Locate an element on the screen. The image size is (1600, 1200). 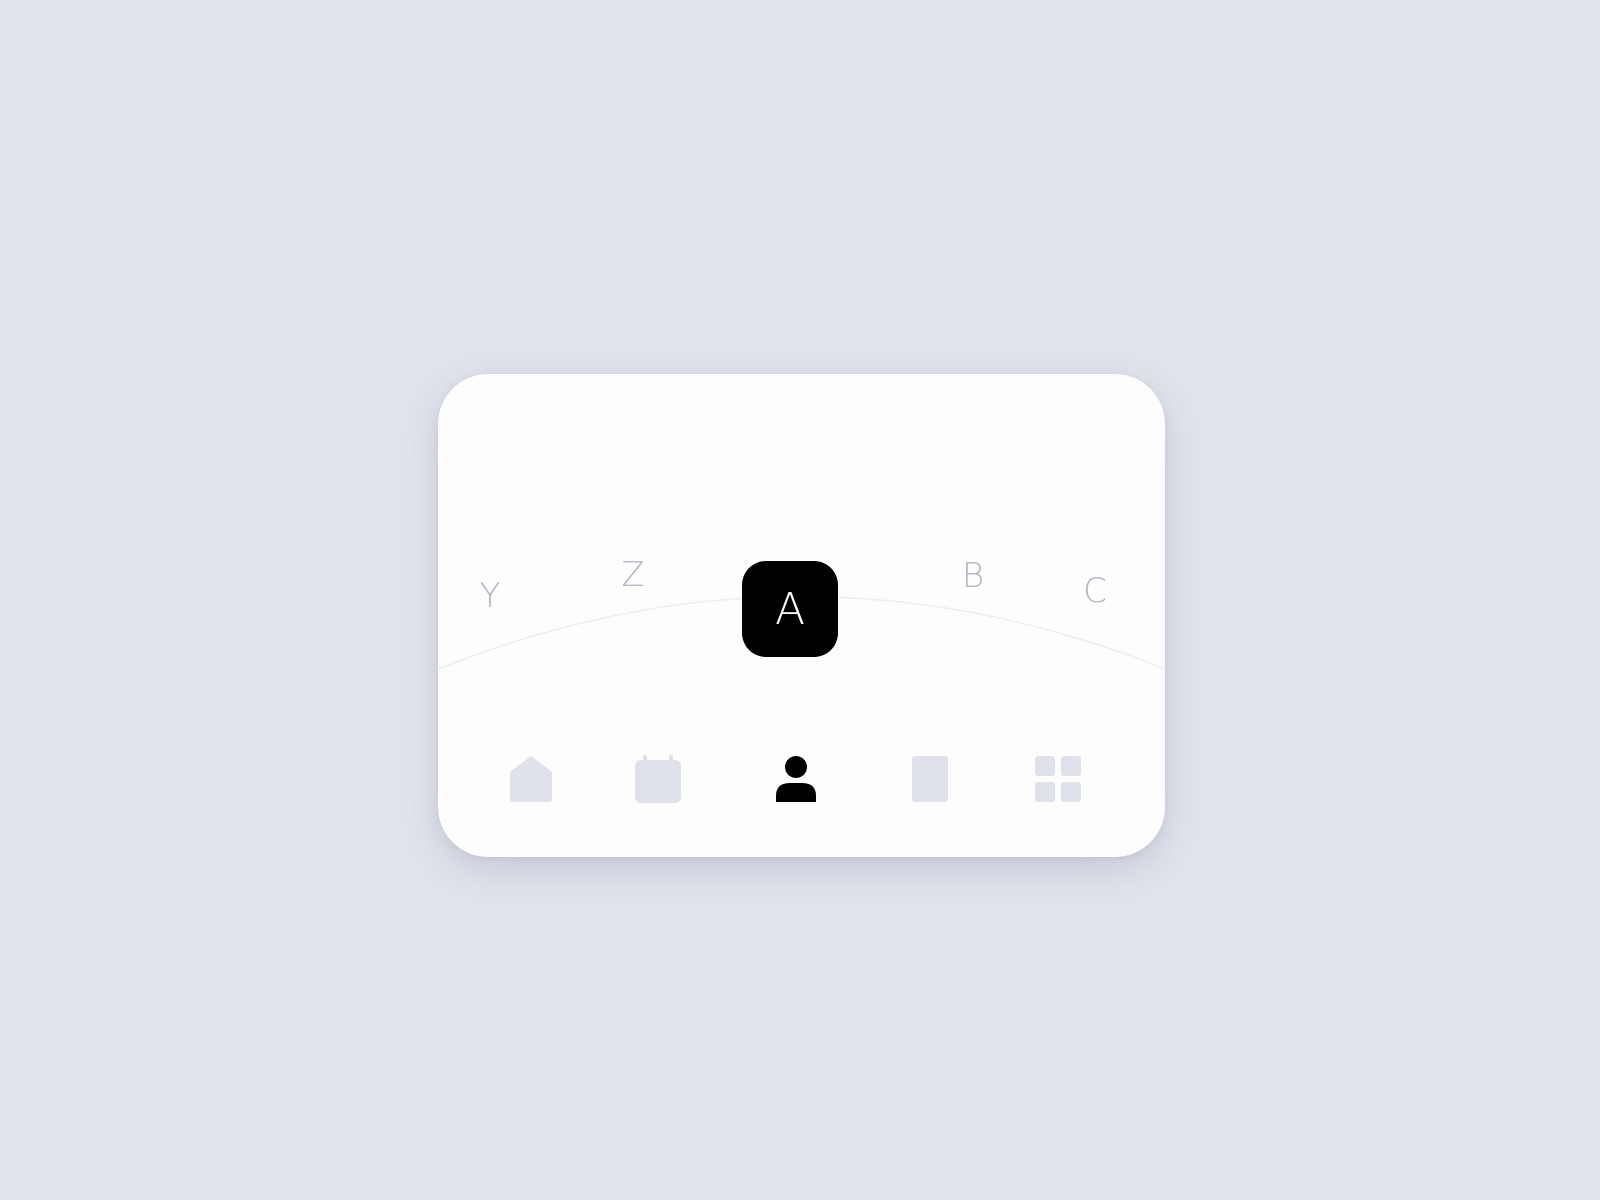
selected-letter-button: A is located at coordinates (790, 609).